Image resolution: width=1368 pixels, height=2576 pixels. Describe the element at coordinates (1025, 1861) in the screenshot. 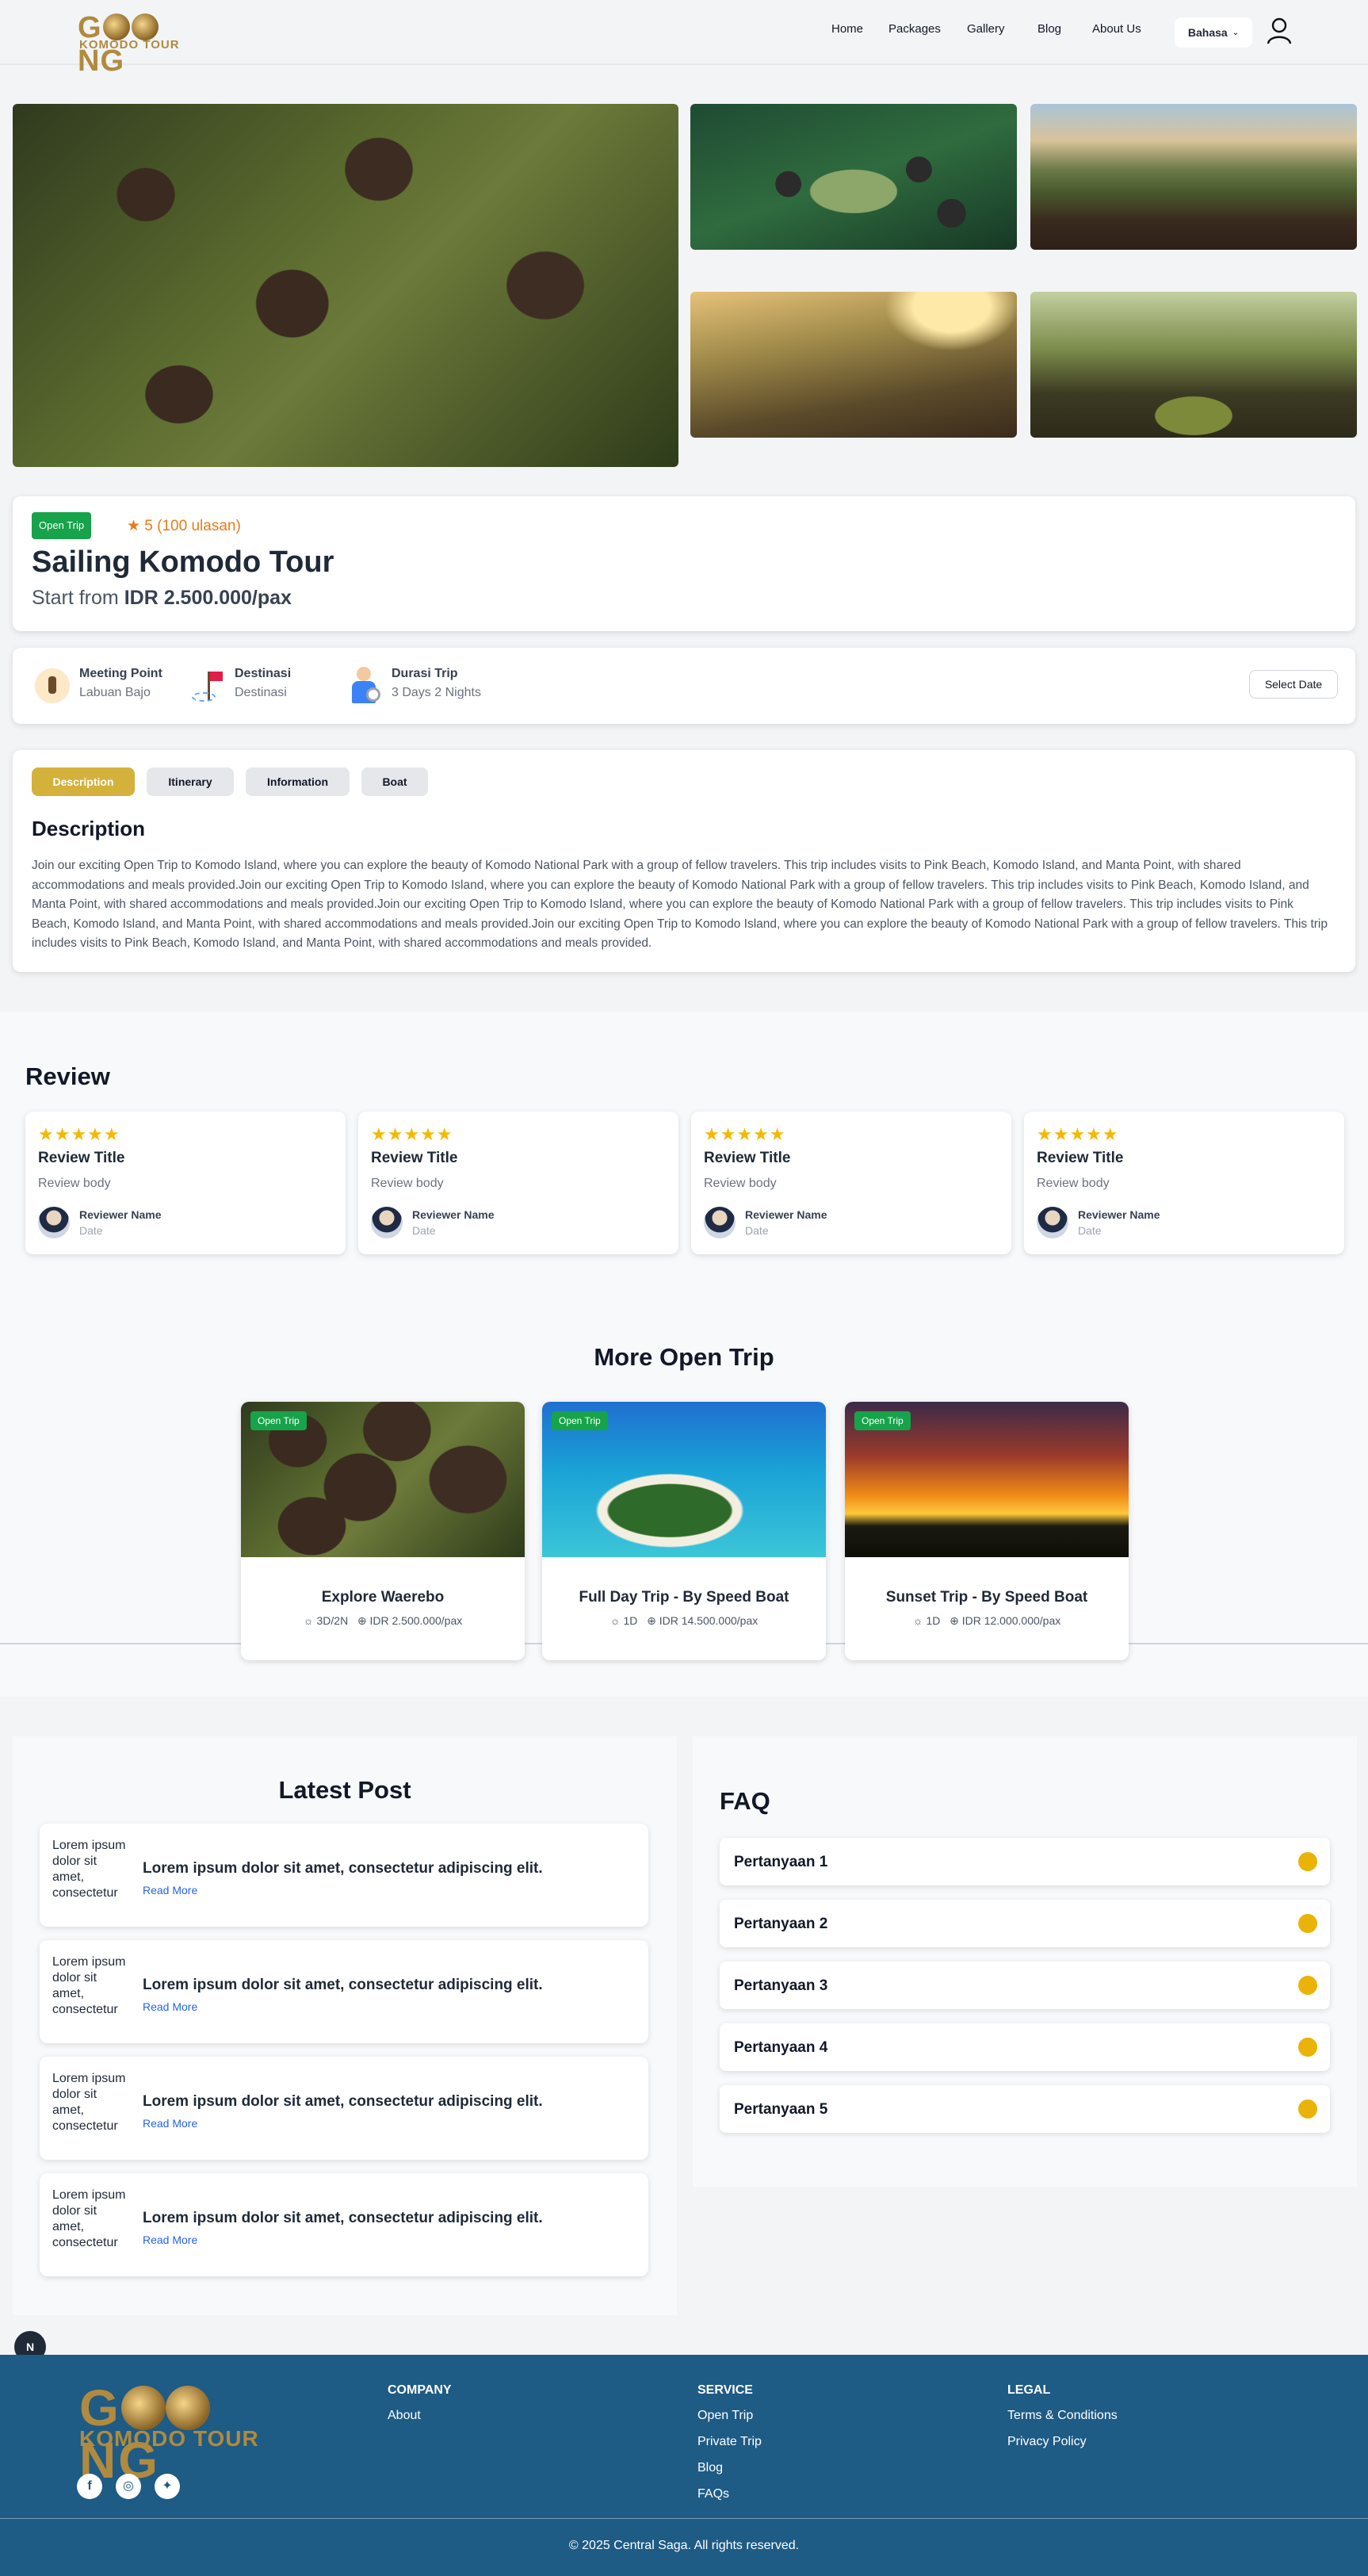

I see `faq-item: Pertanyaan 1` at that location.